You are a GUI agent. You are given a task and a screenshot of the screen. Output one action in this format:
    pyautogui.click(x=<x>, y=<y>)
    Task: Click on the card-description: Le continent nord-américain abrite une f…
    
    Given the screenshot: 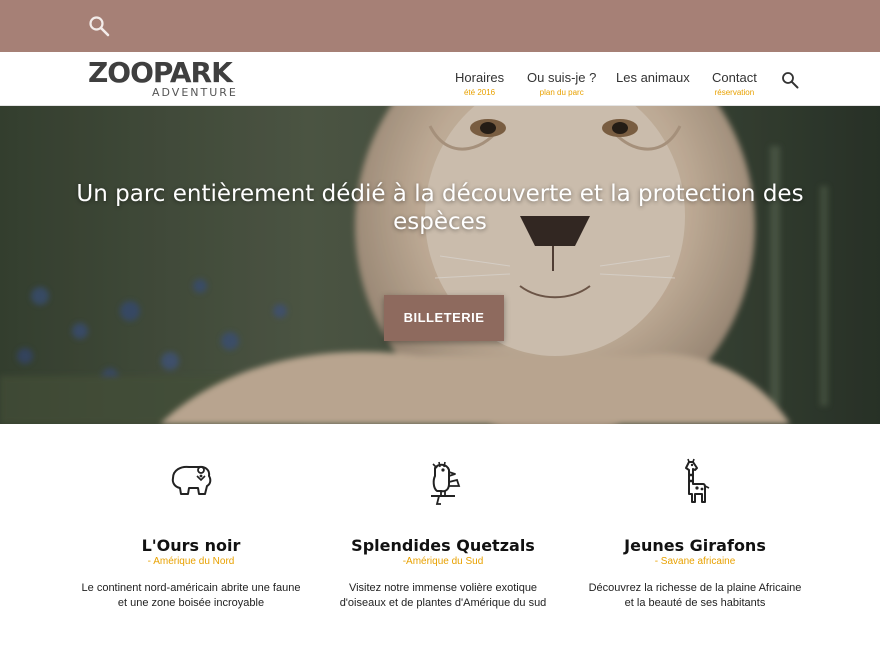 What is the action you would take?
    pyautogui.click(x=191, y=595)
    